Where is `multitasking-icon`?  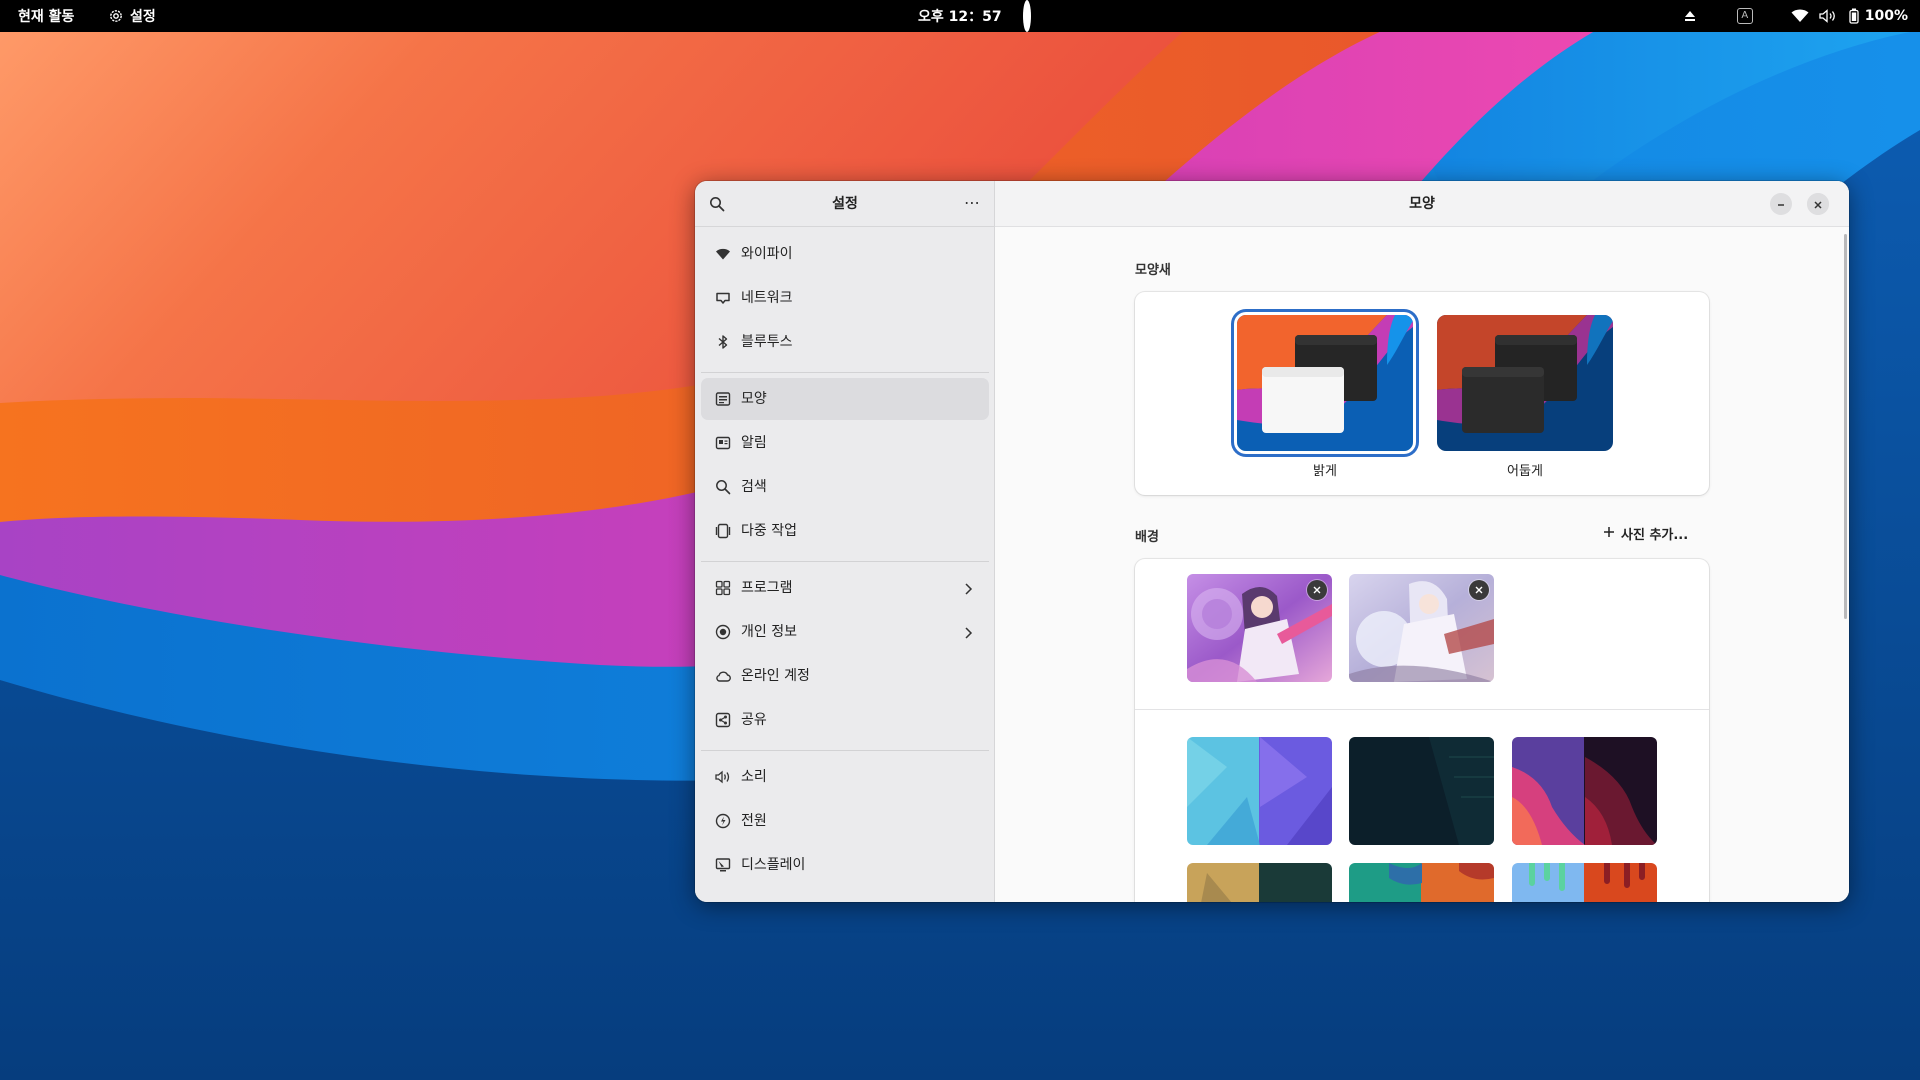 multitasking-icon is located at coordinates (723, 531).